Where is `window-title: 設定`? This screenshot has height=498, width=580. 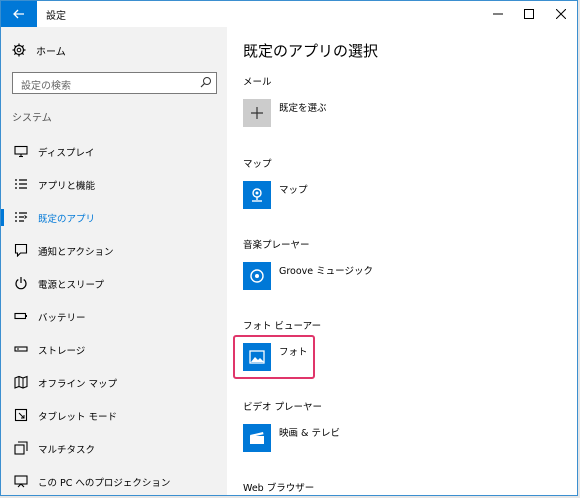 window-title: 設定 is located at coordinates (56, 16).